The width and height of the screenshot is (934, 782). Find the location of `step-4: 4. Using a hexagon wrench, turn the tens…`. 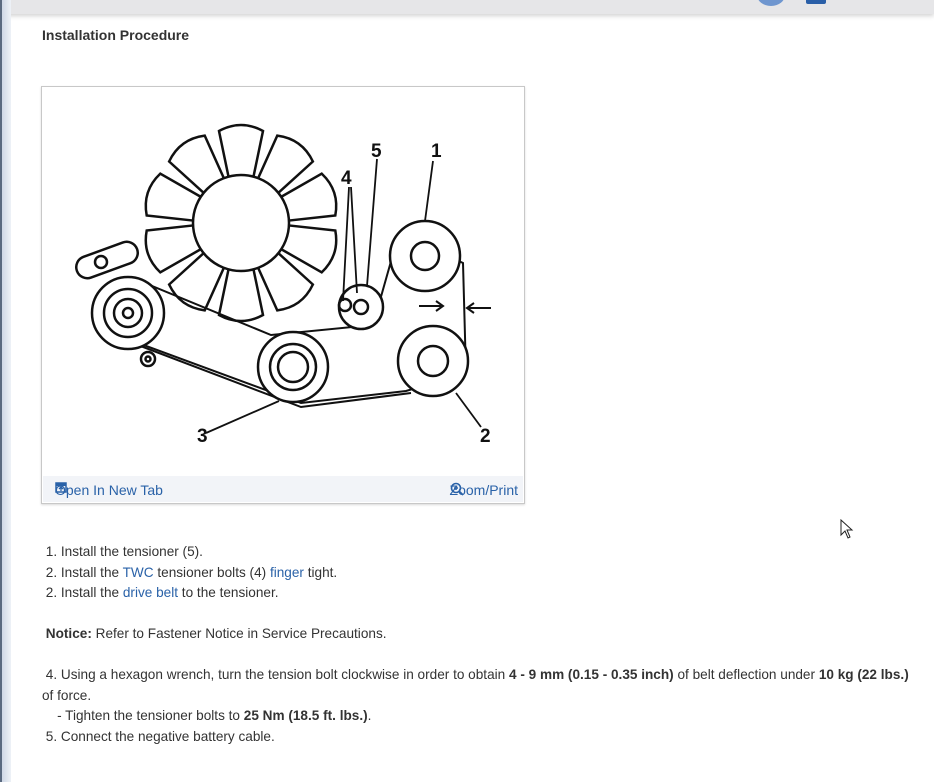

step-4: 4. Using a hexagon wrench, turn the tens… is located at coordinates (475, 685).